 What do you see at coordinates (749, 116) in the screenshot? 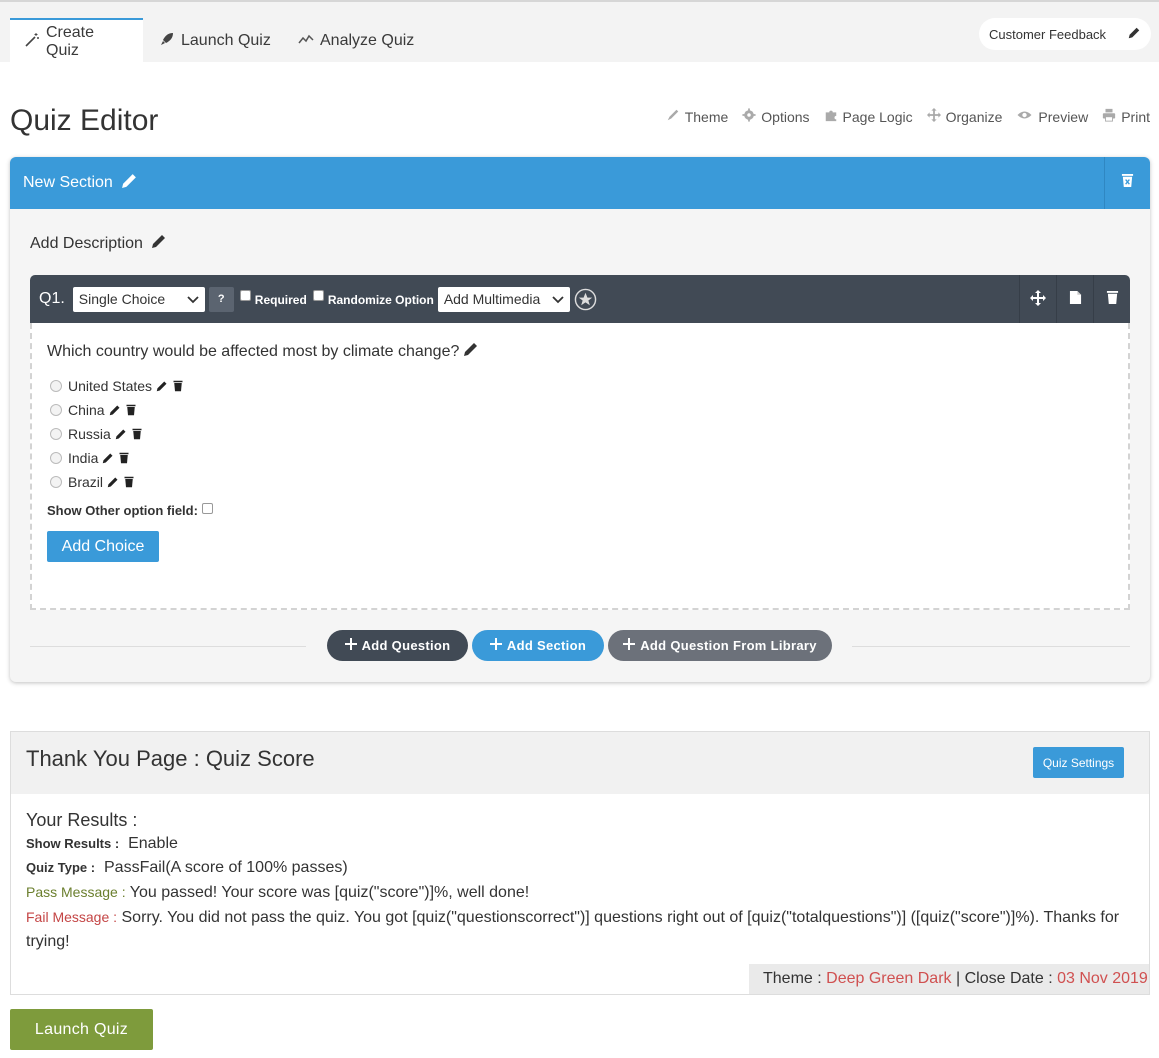
I see `gear-icon` at bounding box center [749, 116].